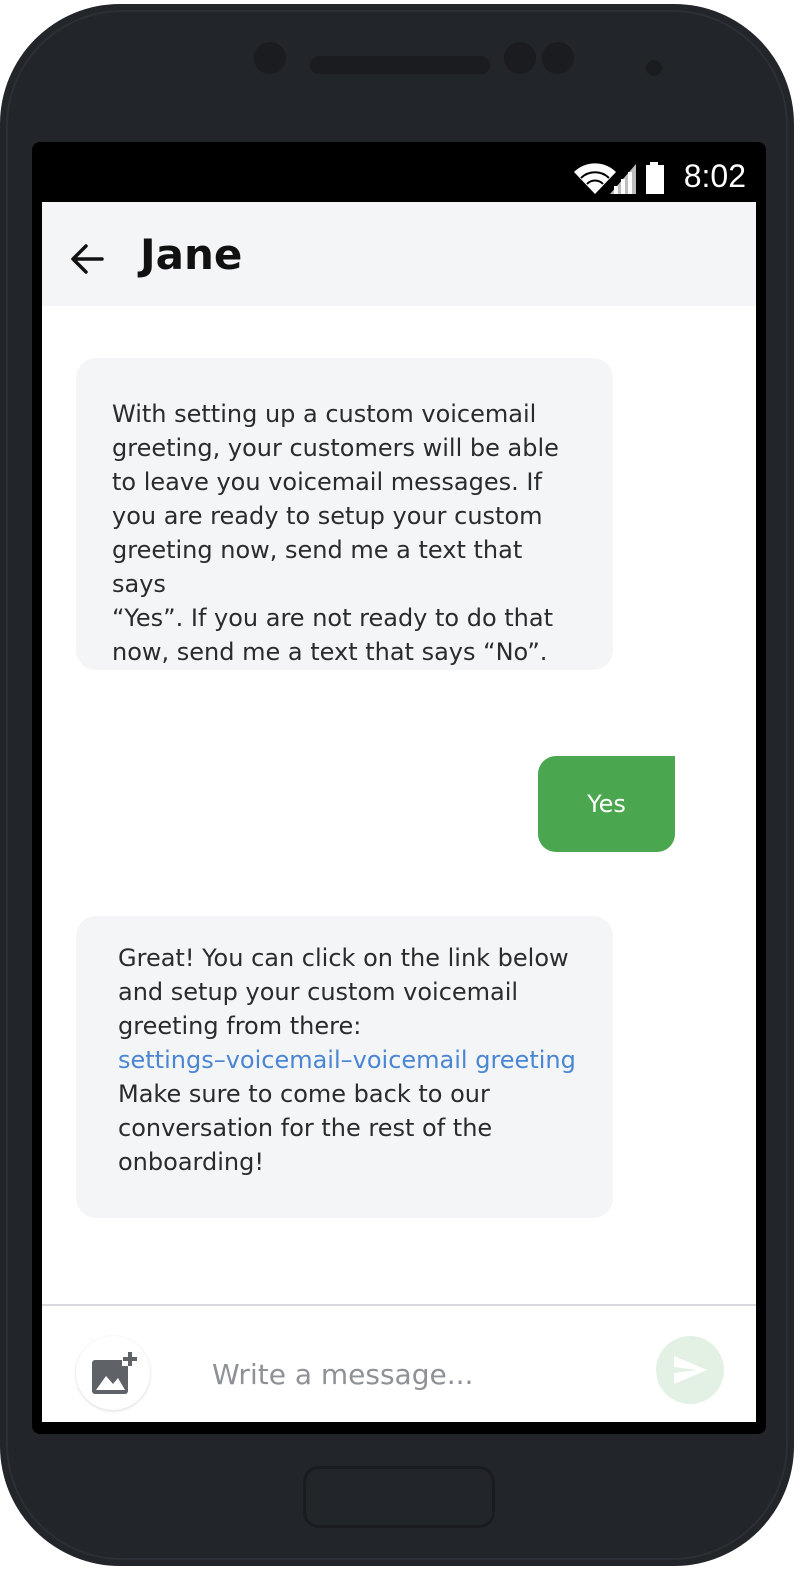 This screenshot has width=800, height=1580. Describe the element at coordinates (324, 414) in the screenshot. I see `message-line: With setting up a custom voicemail` at that location.